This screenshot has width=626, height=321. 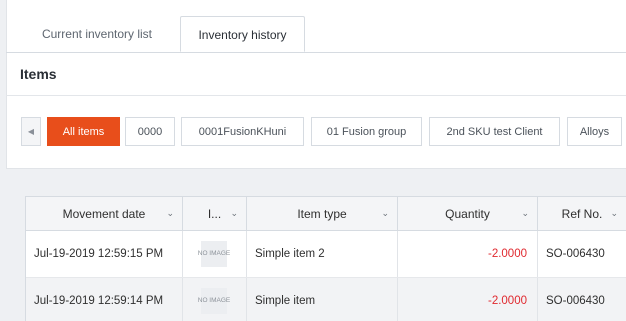 I want to click on chip-all-items: All items, so click(x=83, y=131).